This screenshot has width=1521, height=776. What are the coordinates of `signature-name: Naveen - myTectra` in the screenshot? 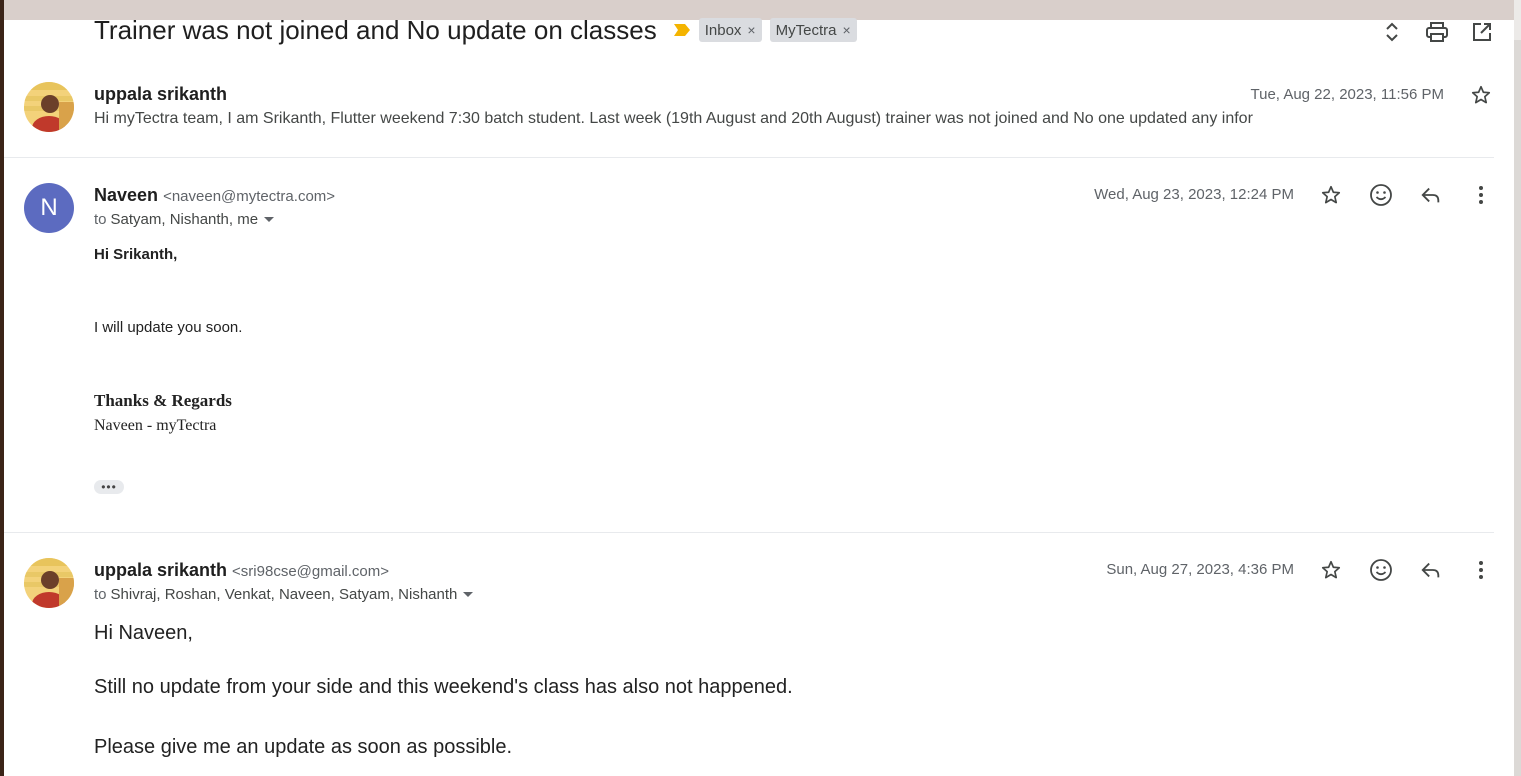 It's located at (155, 425).